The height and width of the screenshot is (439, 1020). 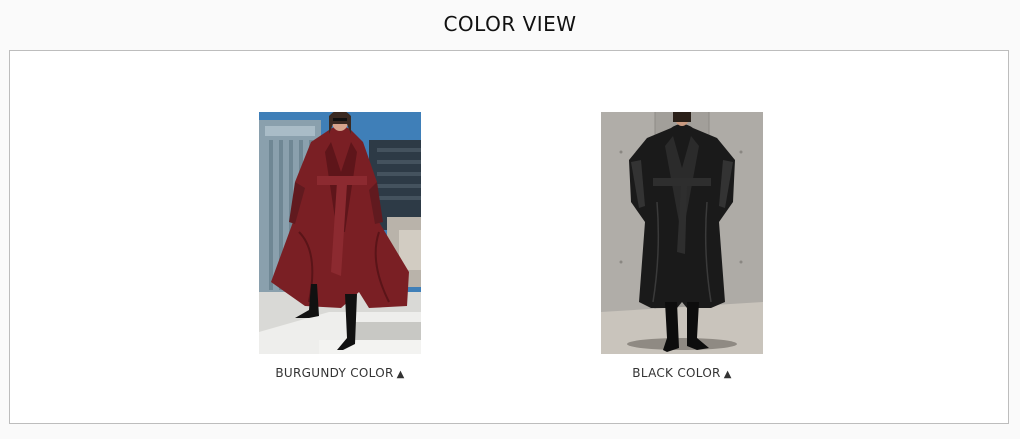 I want to click on burgundy-coat-photo, so click(x=340, y=233).